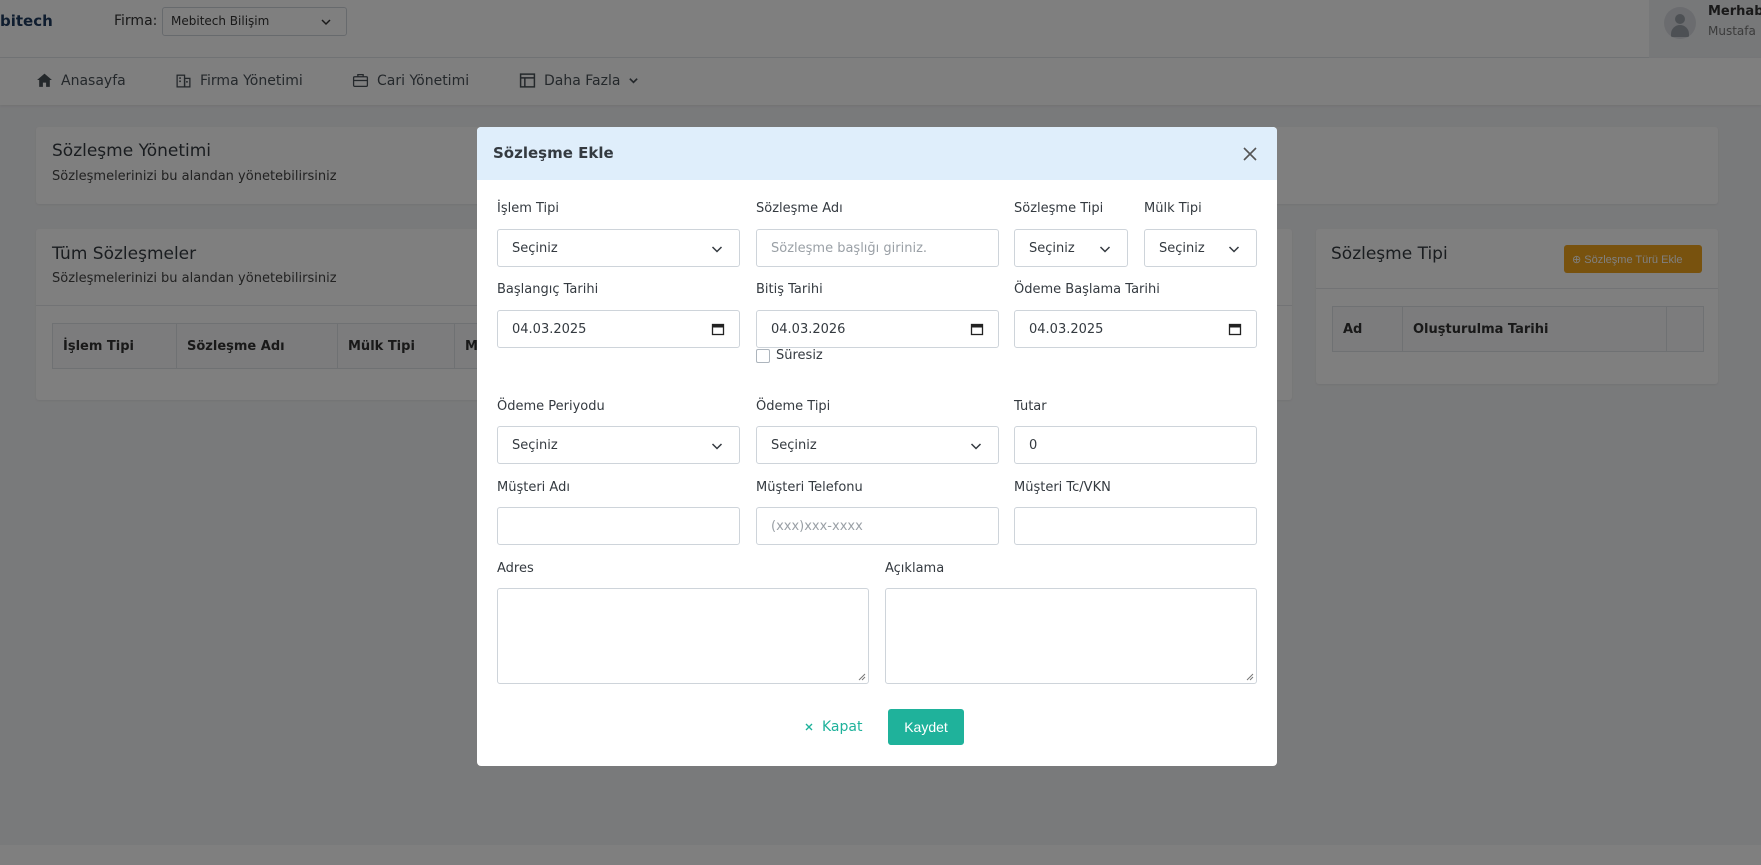 Image resolution: width=1761 pixels, height=865 pixels. What do you see at coordinates (789, 289) in the screenshot?
I see `bitis-tarihi-label: Bitiş Tarihi` at bounding box center [789, 289].